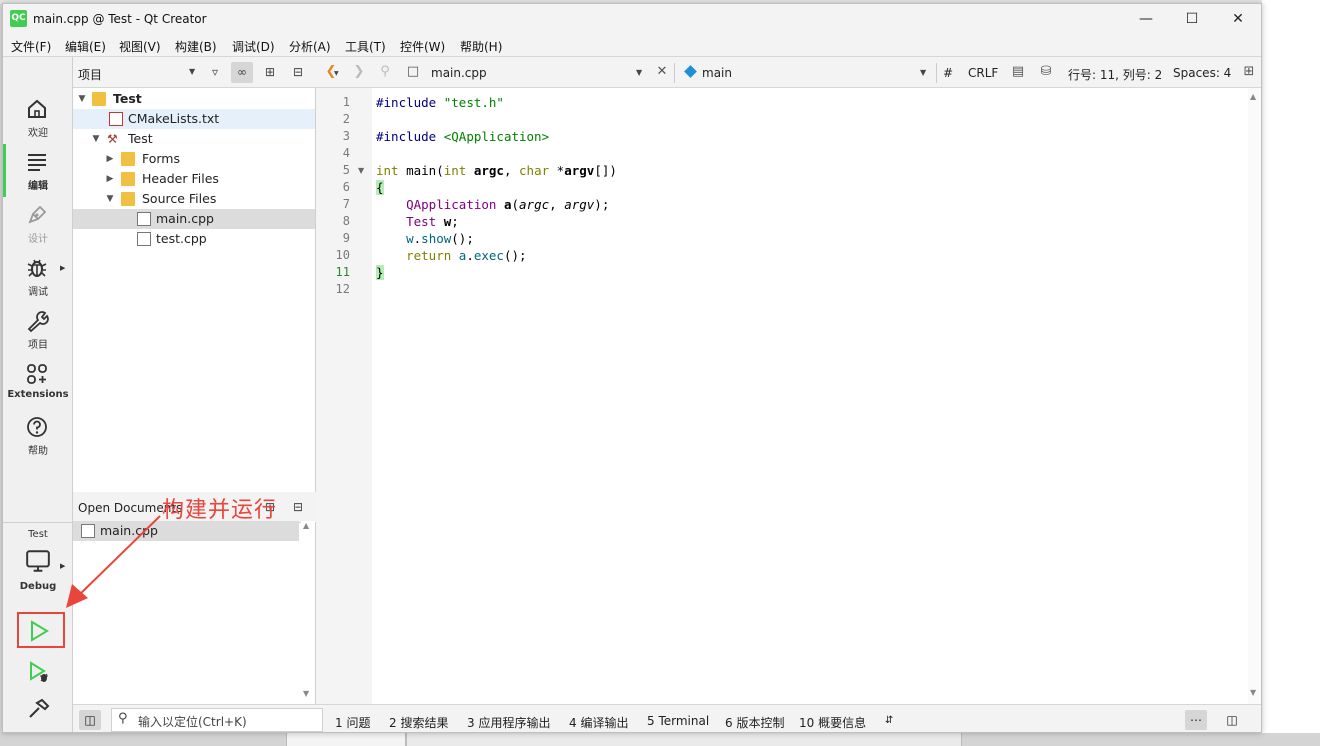  What do you see at coordinates (242, 72) in the screenshot?
I see `link-with-editor-icon: ∞` at bounding box center [242, 72].